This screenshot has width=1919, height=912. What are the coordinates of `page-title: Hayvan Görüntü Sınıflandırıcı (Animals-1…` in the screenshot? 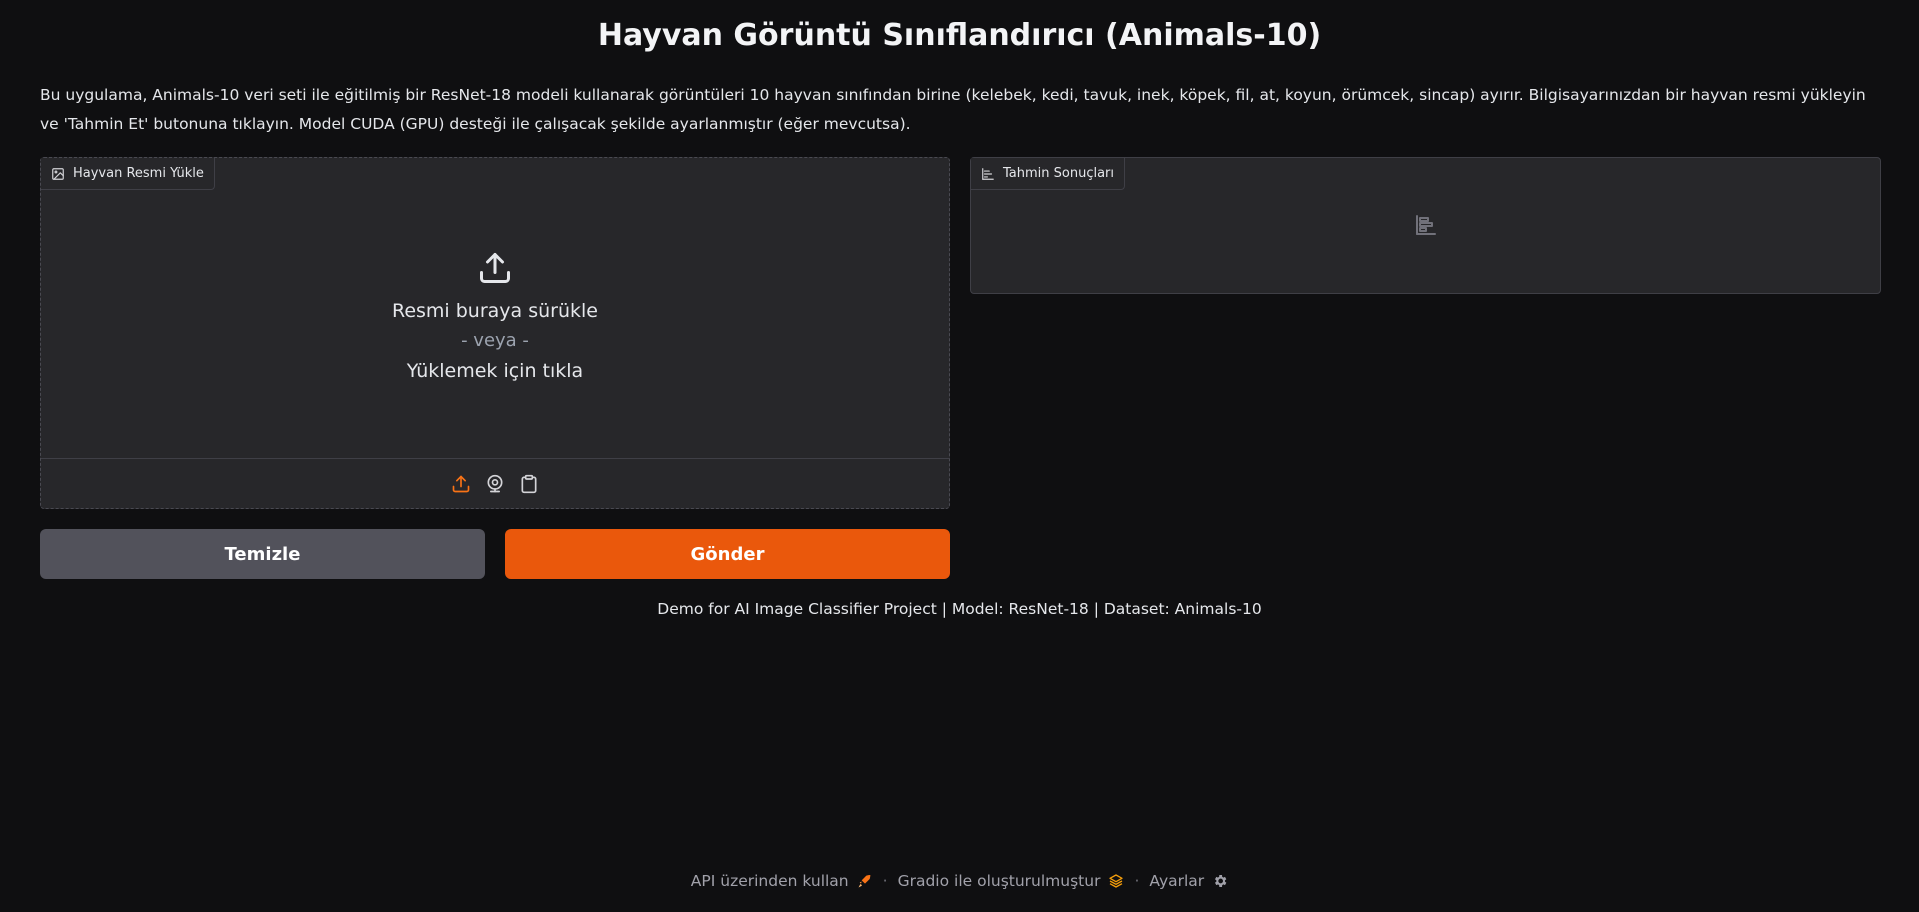 It's located at (959, 35).